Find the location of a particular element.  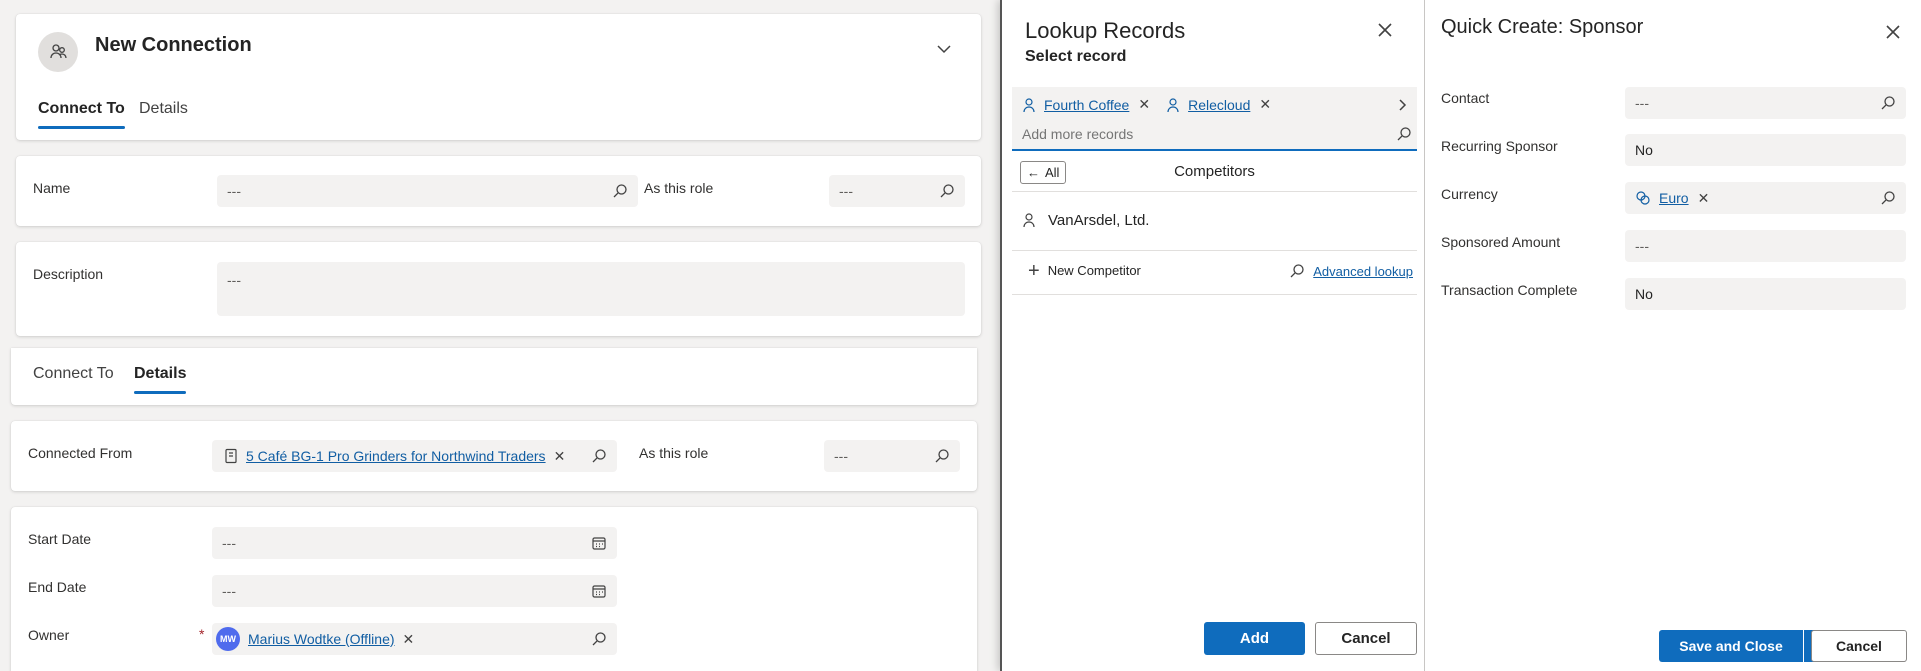

selected-record-tag: Relecloud ✕ is located at coordinates (1218, 104).